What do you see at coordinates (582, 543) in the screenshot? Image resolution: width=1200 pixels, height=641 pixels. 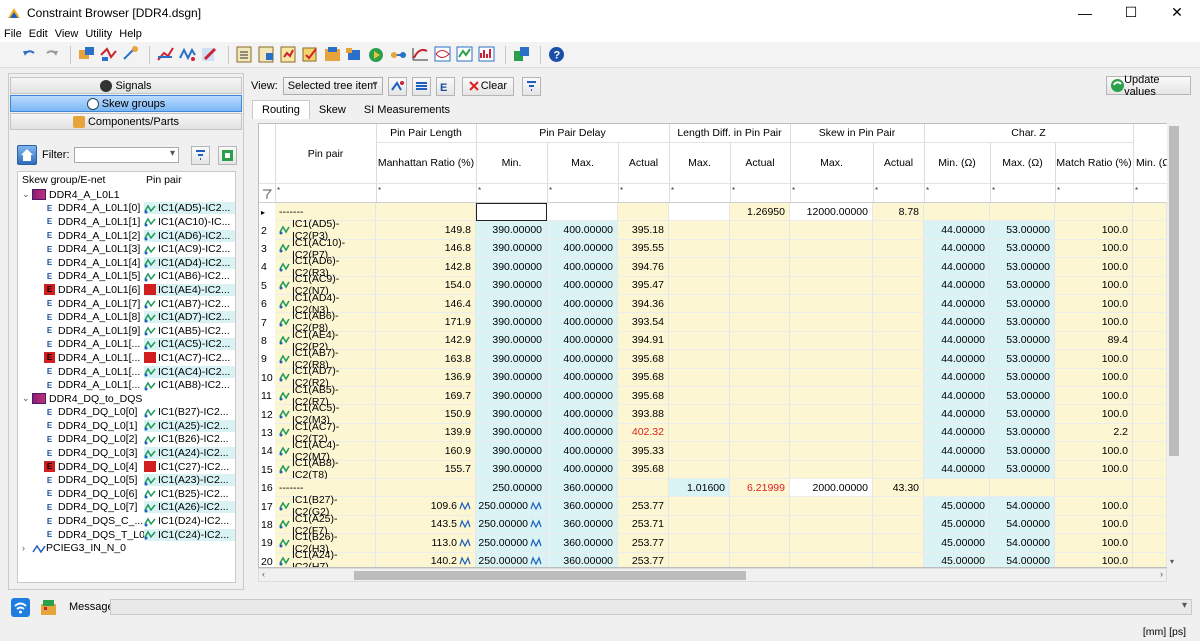 I see `cell-dmax: 360.00000` at bounding box center [582, 543].